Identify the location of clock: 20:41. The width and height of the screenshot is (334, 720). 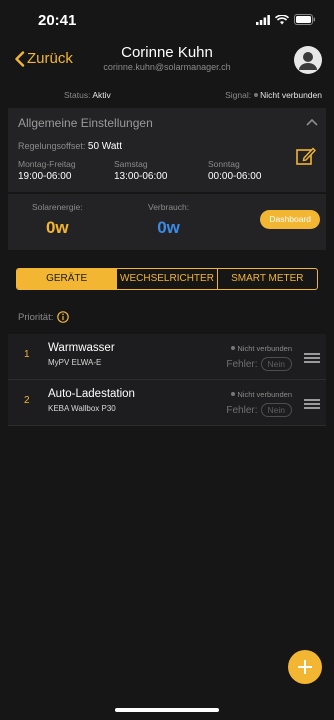
(57, 20).